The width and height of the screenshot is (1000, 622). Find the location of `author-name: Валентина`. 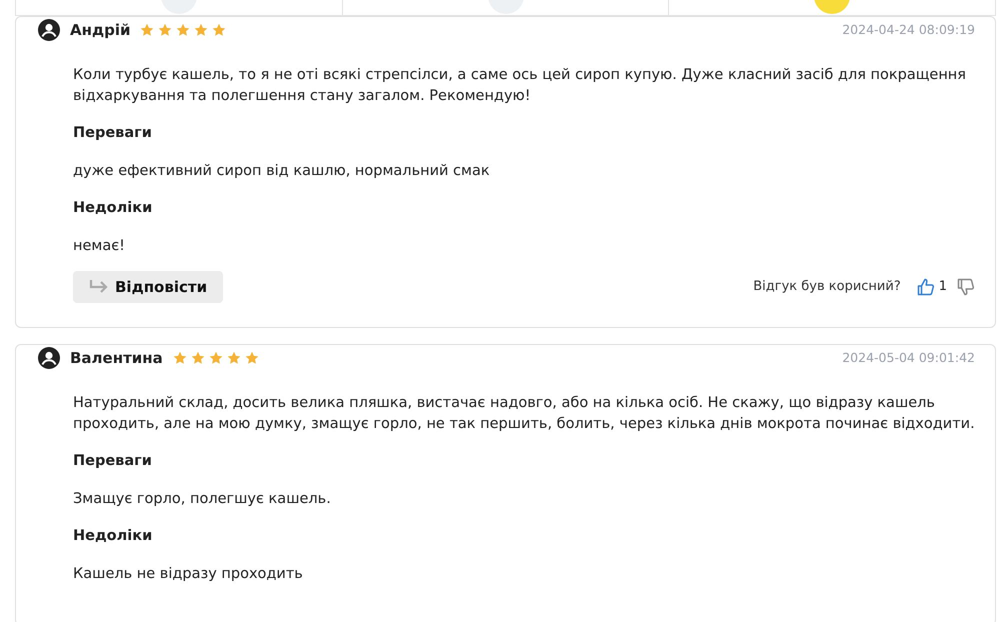

author-name: Валентина is located at coordinates (116, 358).